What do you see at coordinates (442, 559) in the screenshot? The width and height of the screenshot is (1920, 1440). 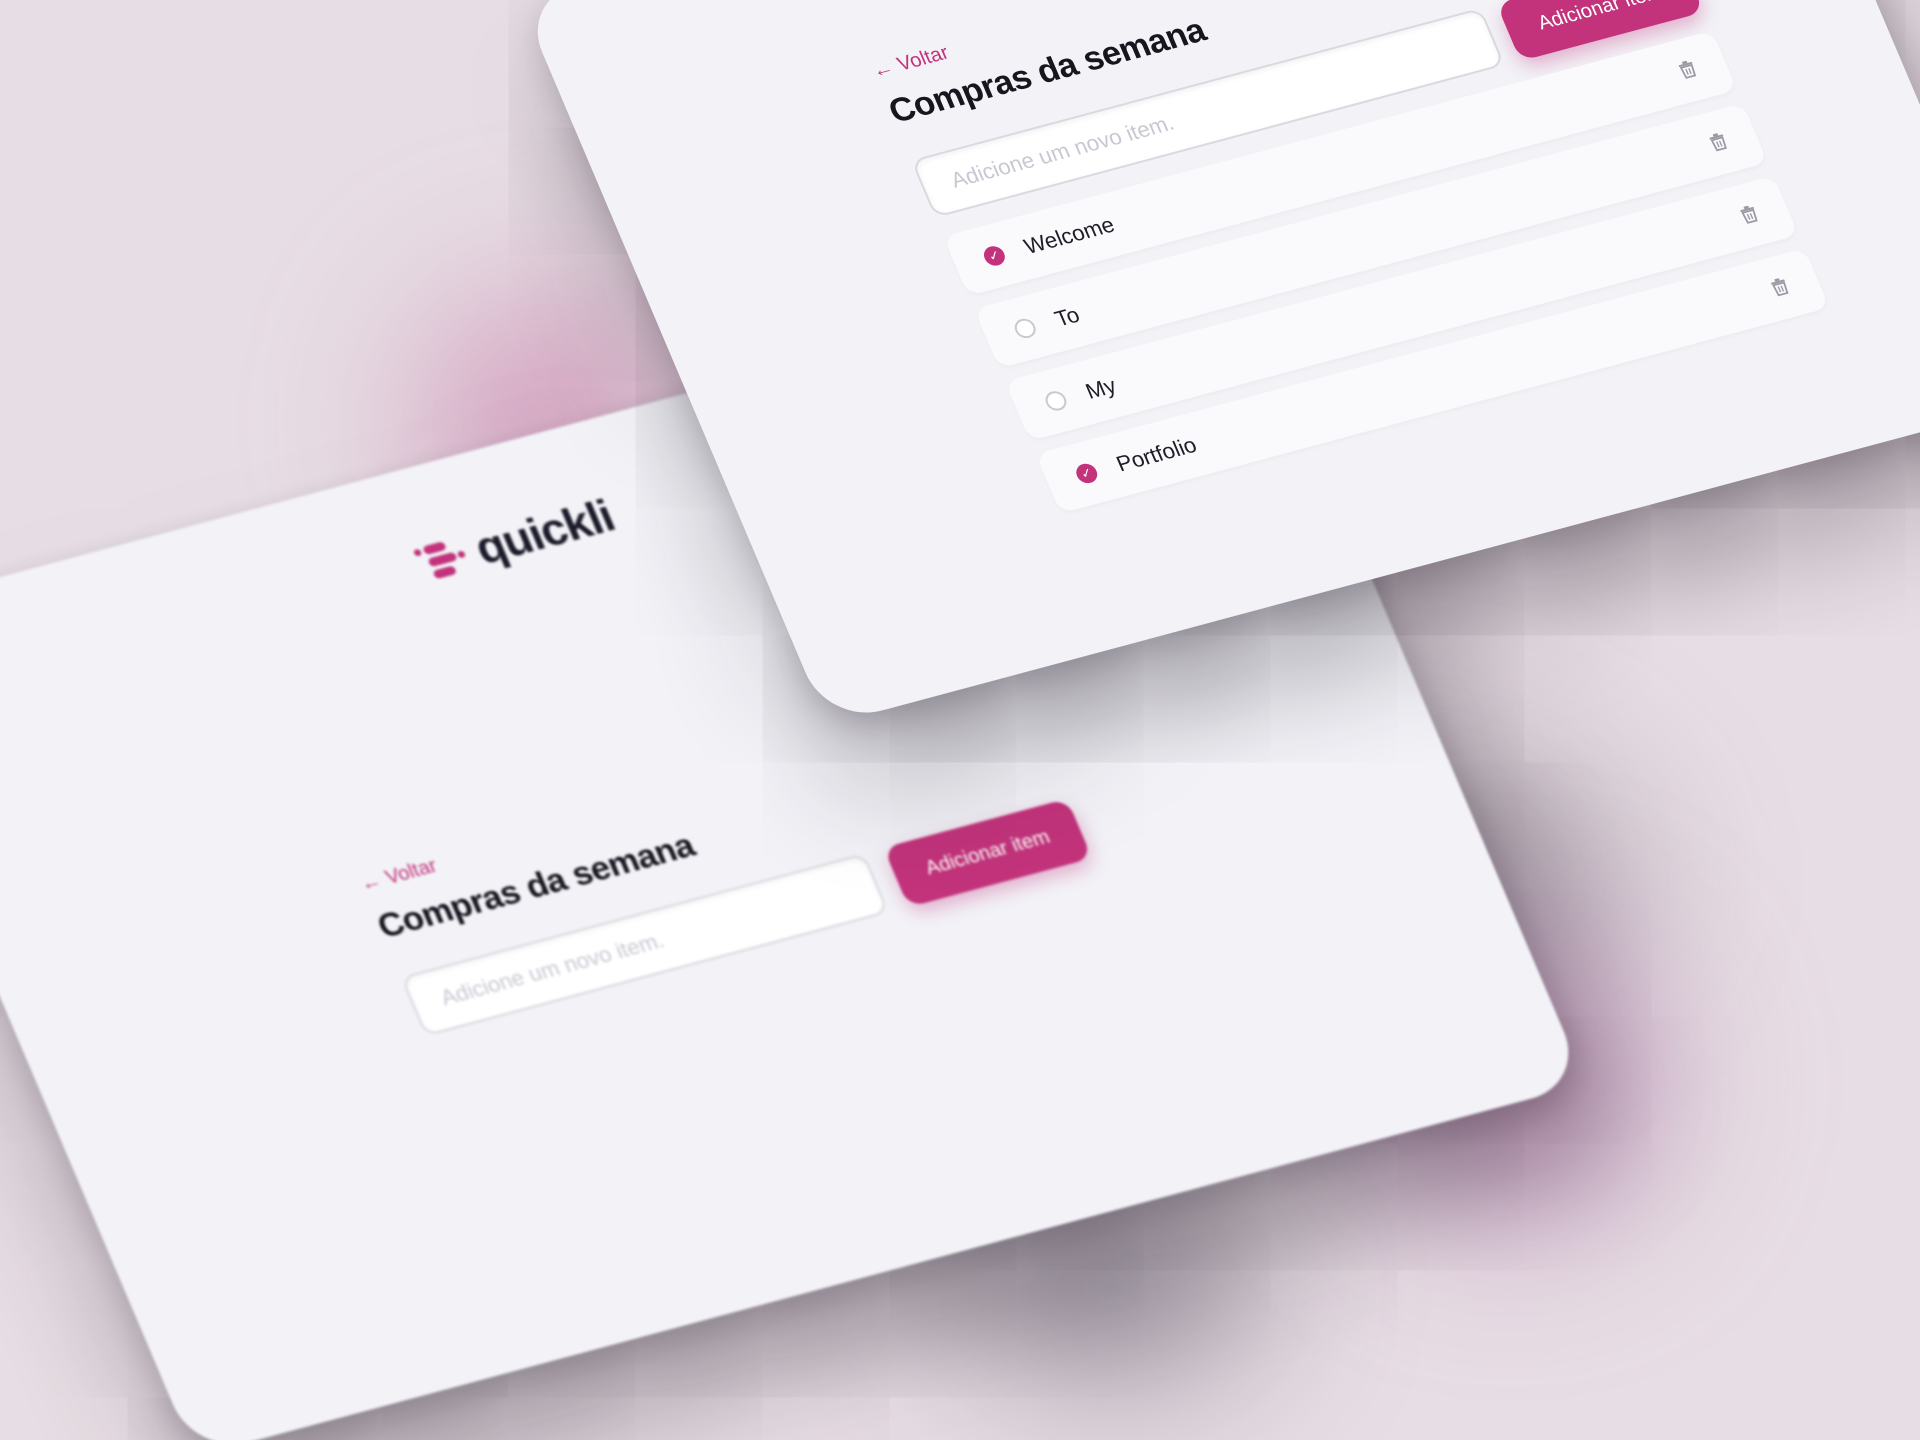 I see `logo-icon` at bounding box center [442, 559].